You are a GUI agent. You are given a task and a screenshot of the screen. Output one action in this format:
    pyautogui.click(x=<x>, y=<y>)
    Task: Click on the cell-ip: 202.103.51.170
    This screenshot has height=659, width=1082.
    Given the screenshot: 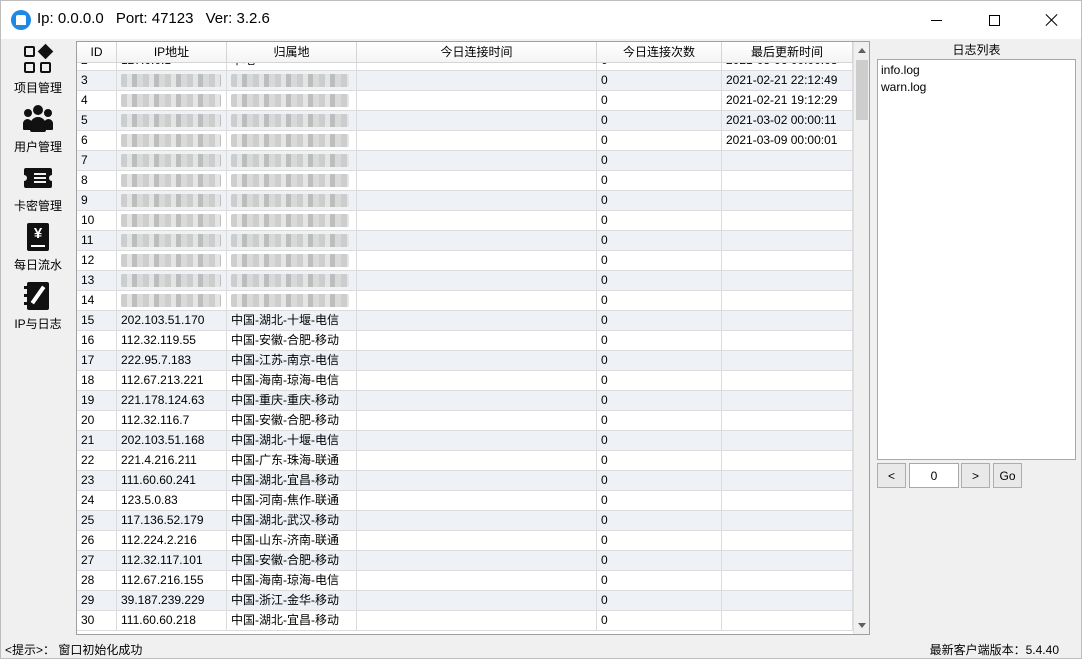 What is the action you would take?
    pyautogui.click(x=172, y=320)
    